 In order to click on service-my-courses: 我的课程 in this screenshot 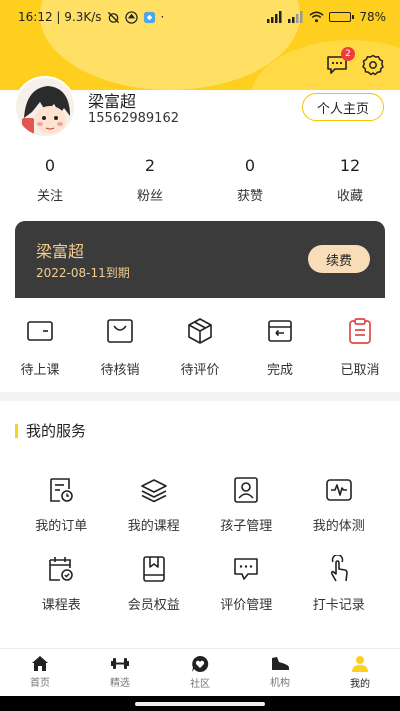, I will do `click(154, 504)`.